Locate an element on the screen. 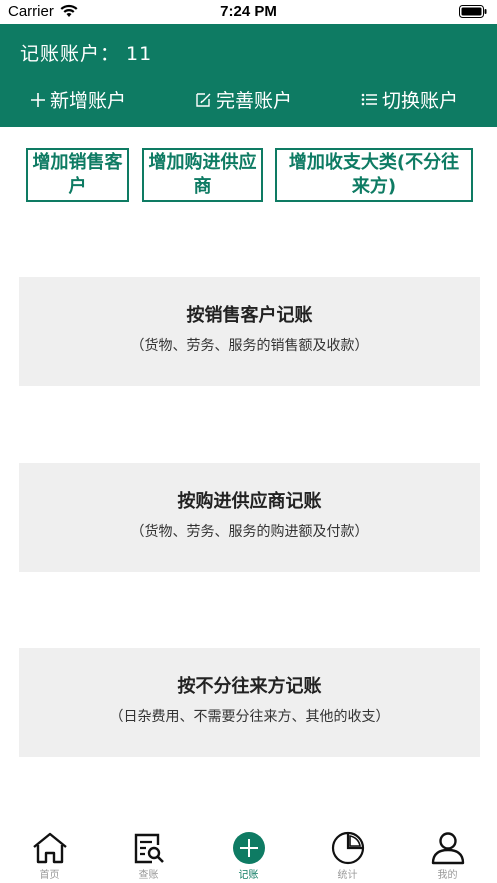  switch-account-label: 切换账户 is located at coordinates (420, 101).